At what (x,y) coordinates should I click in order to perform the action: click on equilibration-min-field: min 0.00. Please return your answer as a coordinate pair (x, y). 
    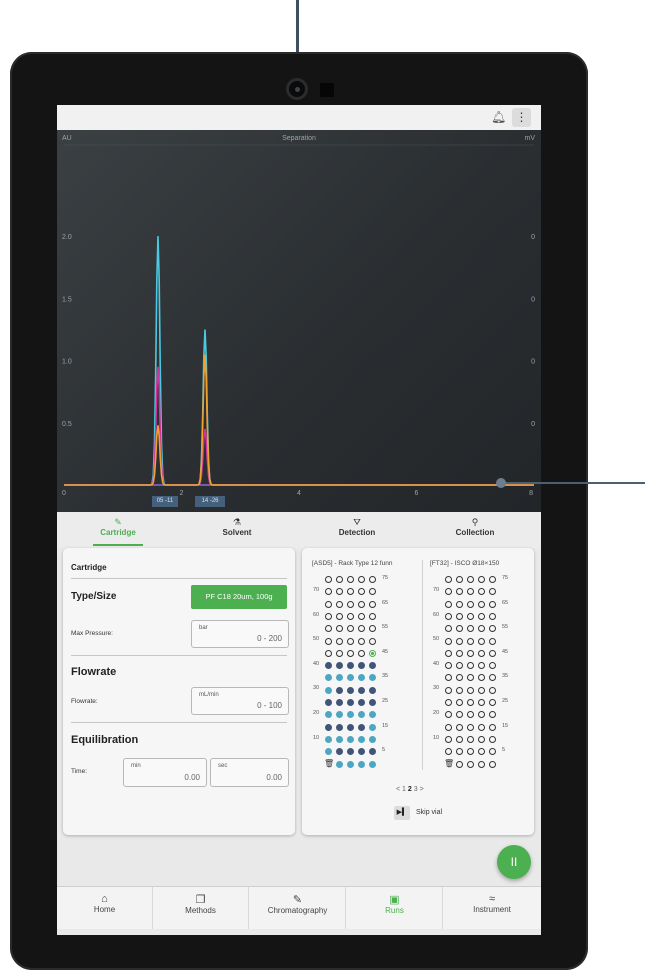
    Looking at the image, I should click on (165, 772).